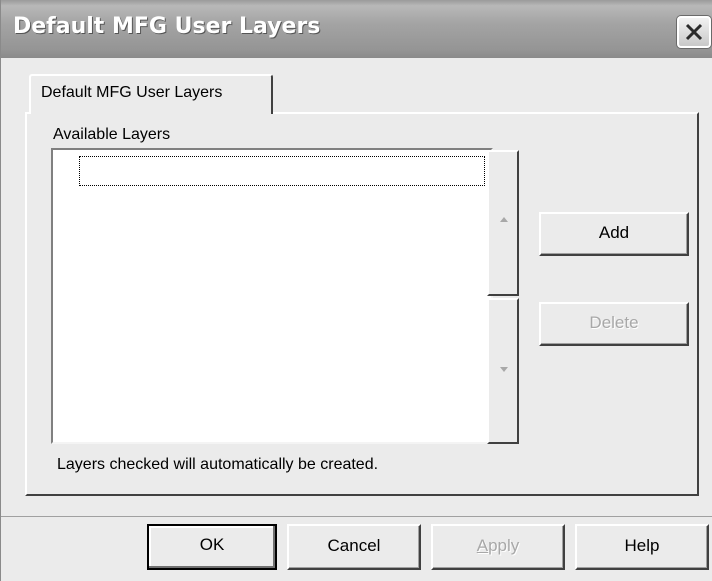 The height and width of the screenshot is (581, 712). I want to click on add-button-label: Add, so click(614, 232).